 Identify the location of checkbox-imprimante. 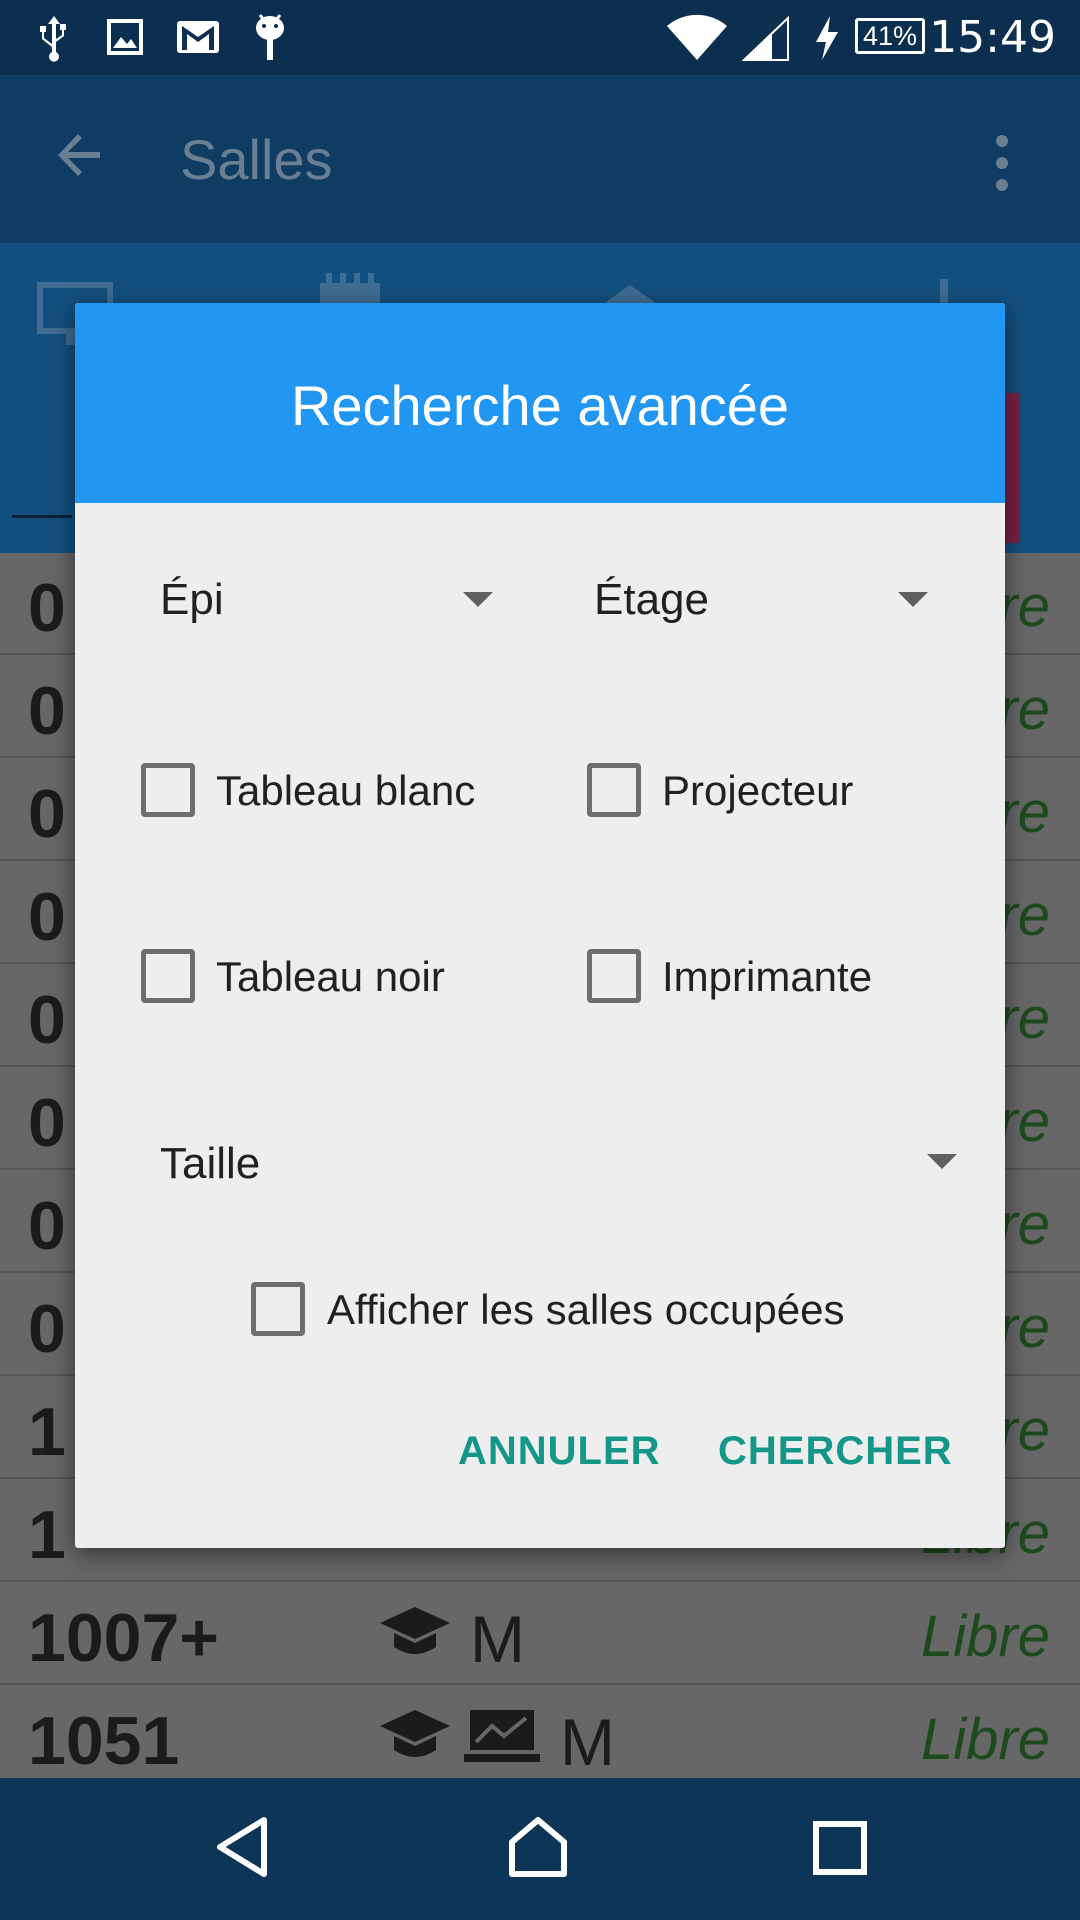
(614, 976).